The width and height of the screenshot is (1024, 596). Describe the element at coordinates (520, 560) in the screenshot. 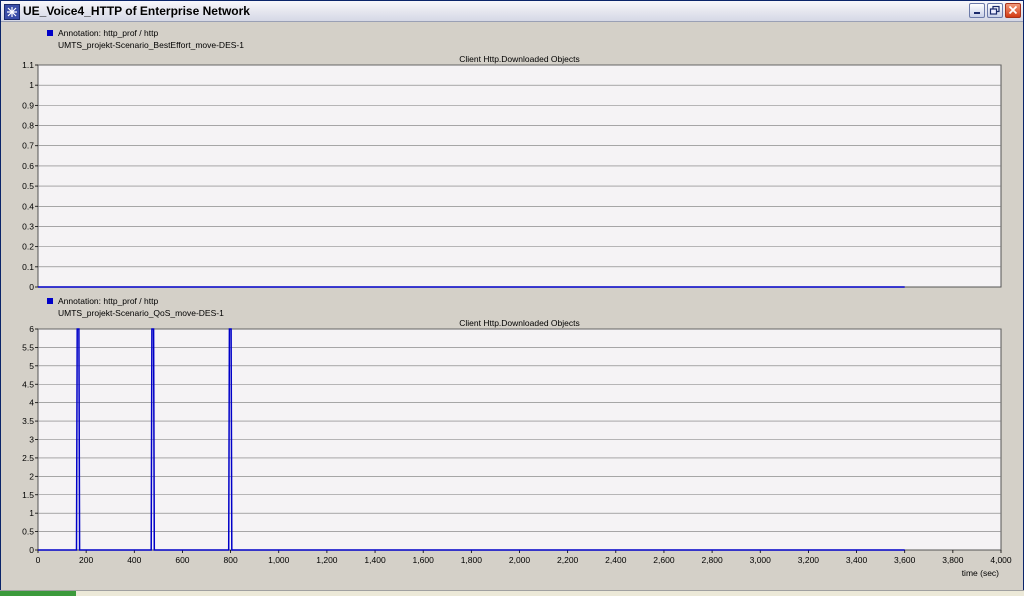

I see `x-tick-label: 2,000` at that location.